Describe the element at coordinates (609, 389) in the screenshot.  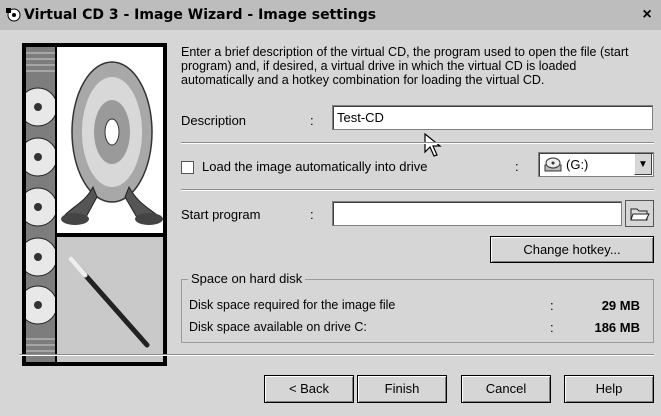
I see `help-button: Help` at that location.